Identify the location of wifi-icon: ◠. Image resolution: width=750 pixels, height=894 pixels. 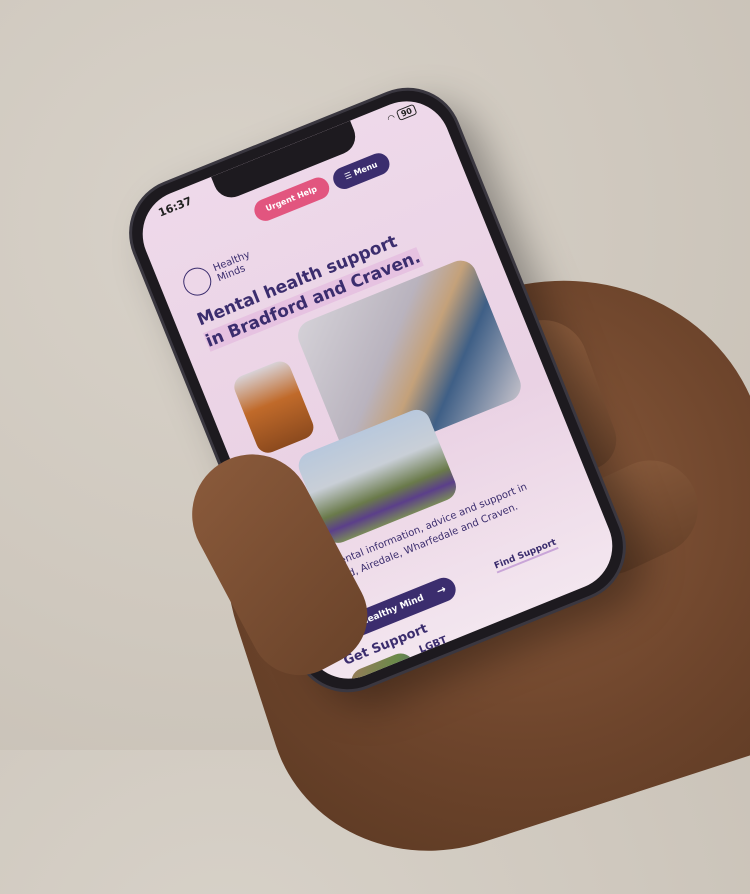
(392, 119).